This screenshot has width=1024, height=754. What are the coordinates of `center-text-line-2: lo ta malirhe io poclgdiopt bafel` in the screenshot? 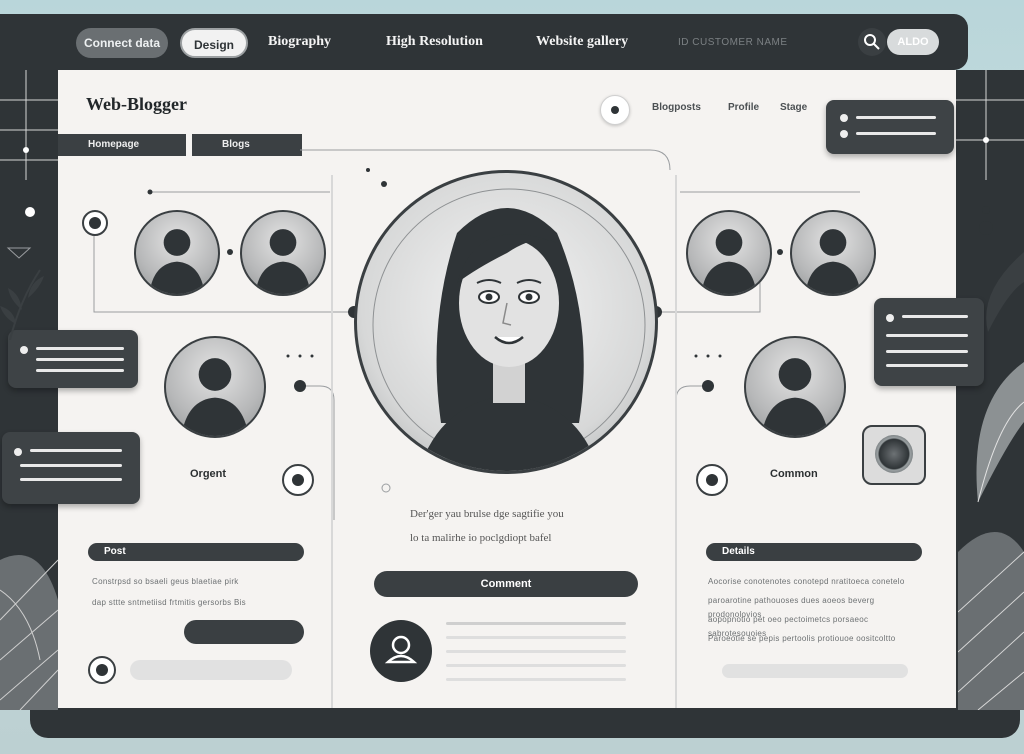 It's located at (481, 538).